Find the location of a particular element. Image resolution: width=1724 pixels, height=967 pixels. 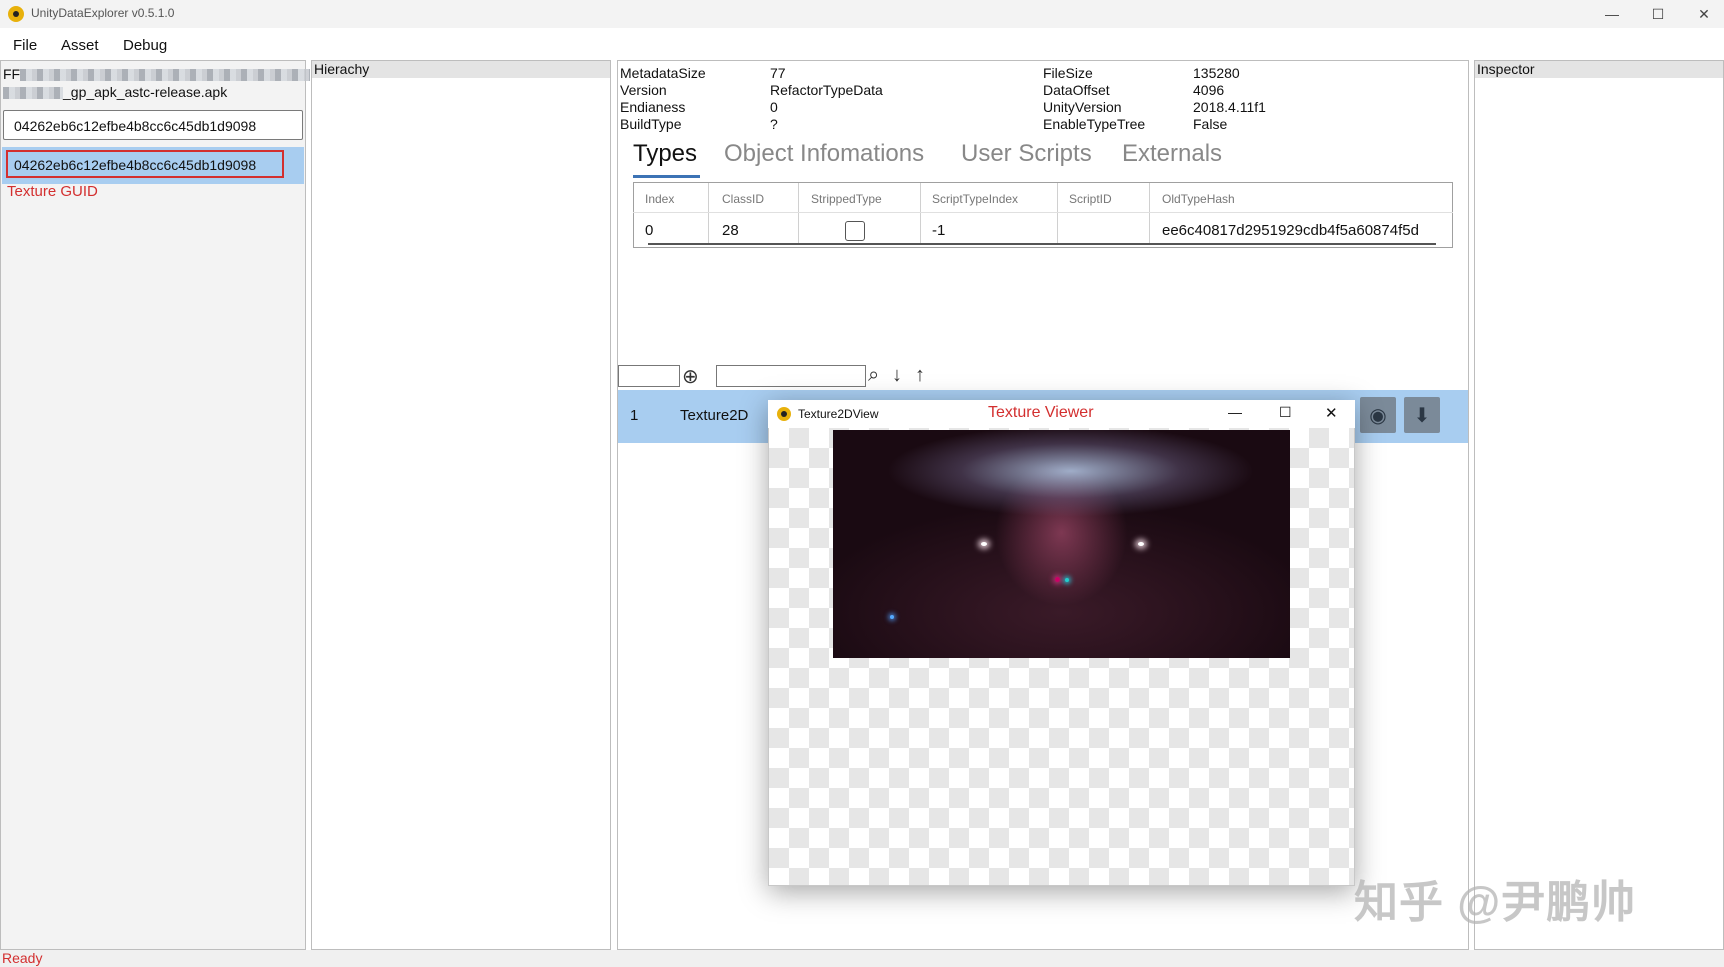

texture-viewer-annotation: Texture Viewer is located at coordinates (1041, 412).